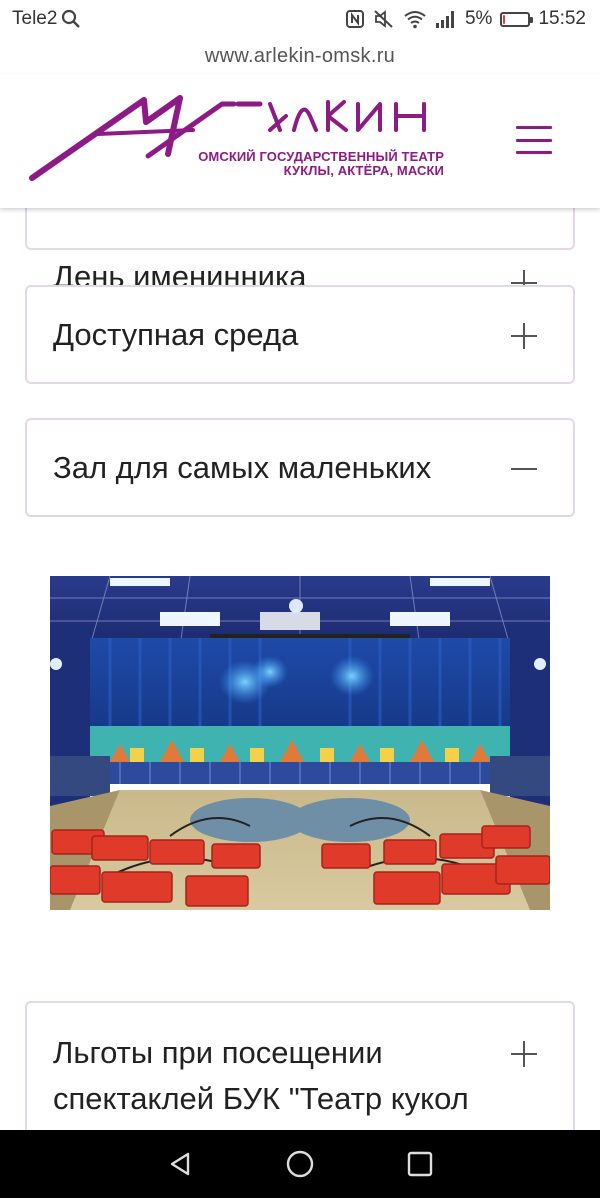 Image resolution: width=600 pixels, height=1198 pixels. Describe the element at coordinates (300, 334) in the screenshot. I see `accordion-item-accessible-environment: Доступная среда` at that location.